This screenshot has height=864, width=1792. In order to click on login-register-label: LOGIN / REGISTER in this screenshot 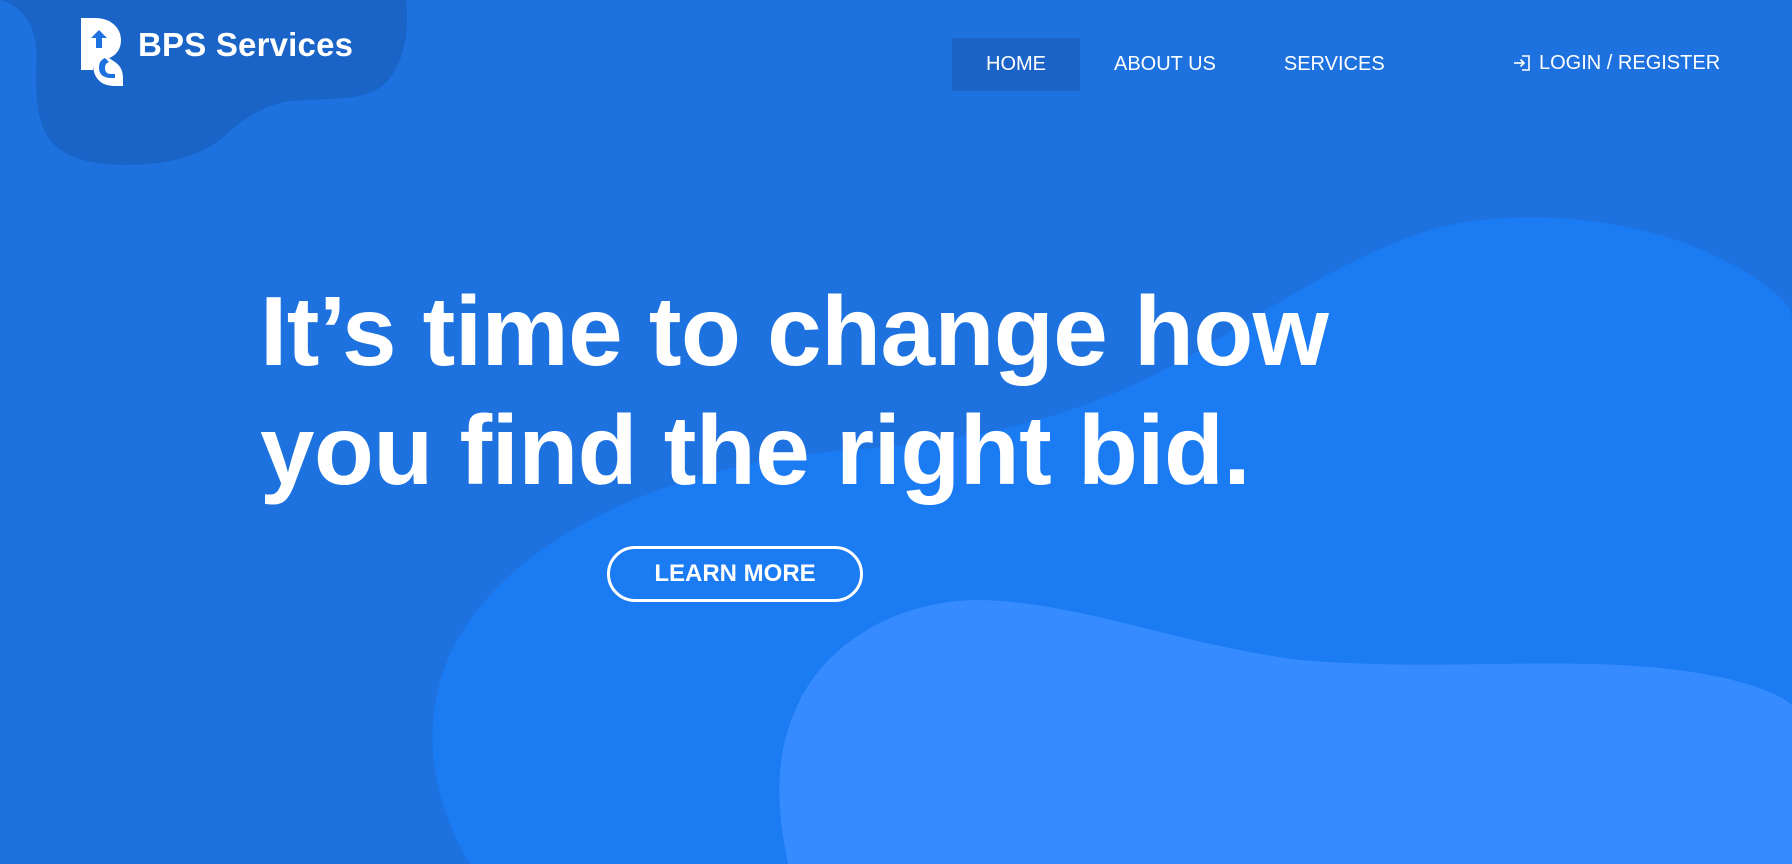, I will do `click(1630, 62)`.